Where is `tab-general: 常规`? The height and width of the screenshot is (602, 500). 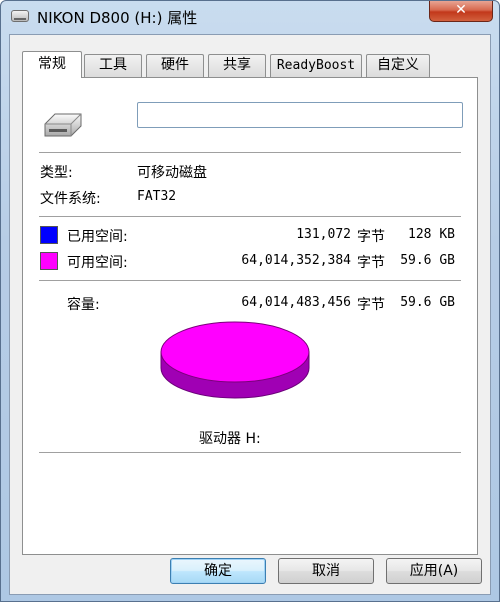
tab-general: 常规 is located at coordinates (52, 64).